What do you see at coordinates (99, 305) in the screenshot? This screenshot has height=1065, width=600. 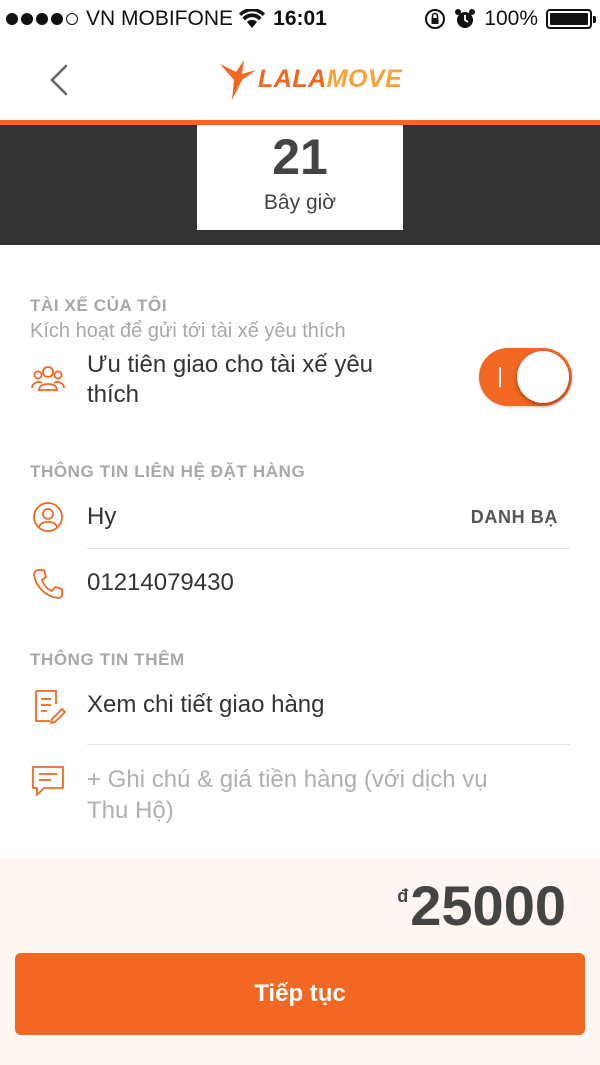 I see `favorite-driver-section-title: TÀI XẾ CỦA TÔI` at bounding box center [99, 305].